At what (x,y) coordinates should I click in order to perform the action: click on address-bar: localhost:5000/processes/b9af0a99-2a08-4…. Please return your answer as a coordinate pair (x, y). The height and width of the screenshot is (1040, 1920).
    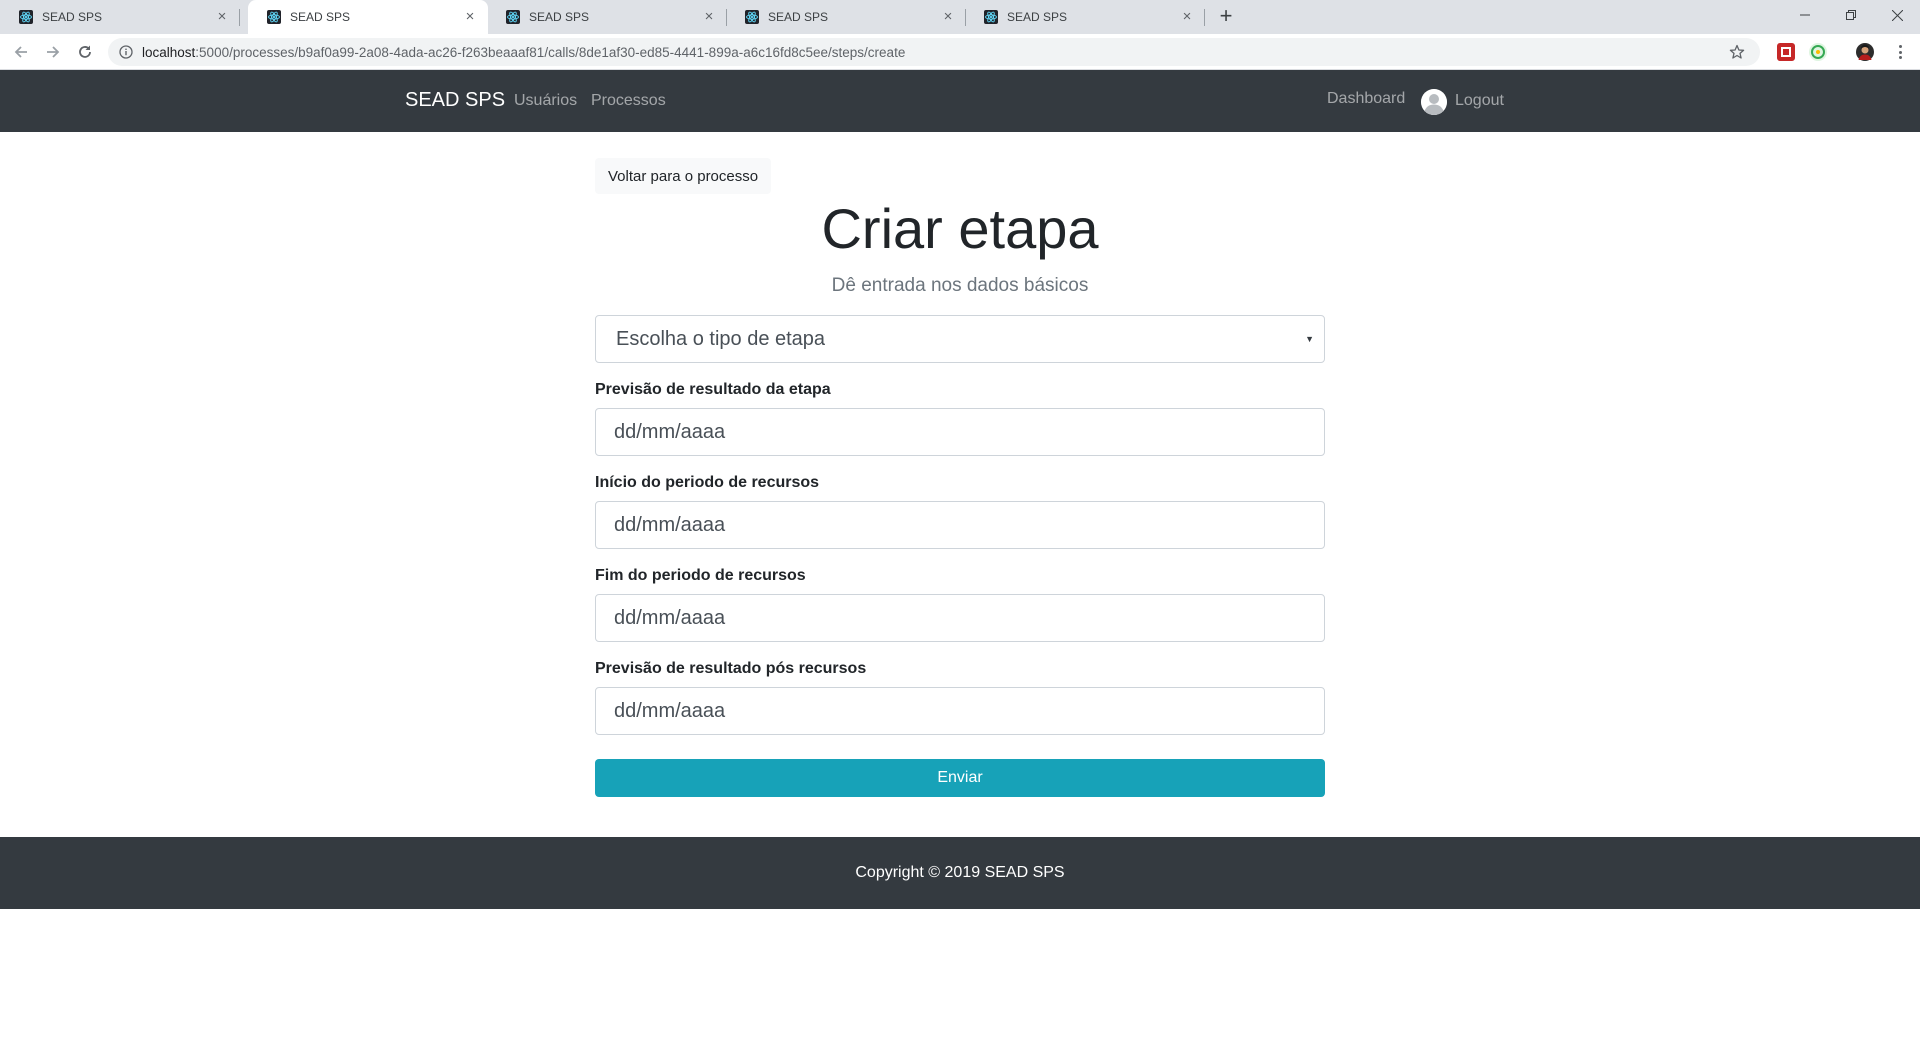
    Looking at the image, I should click on (934, 52).